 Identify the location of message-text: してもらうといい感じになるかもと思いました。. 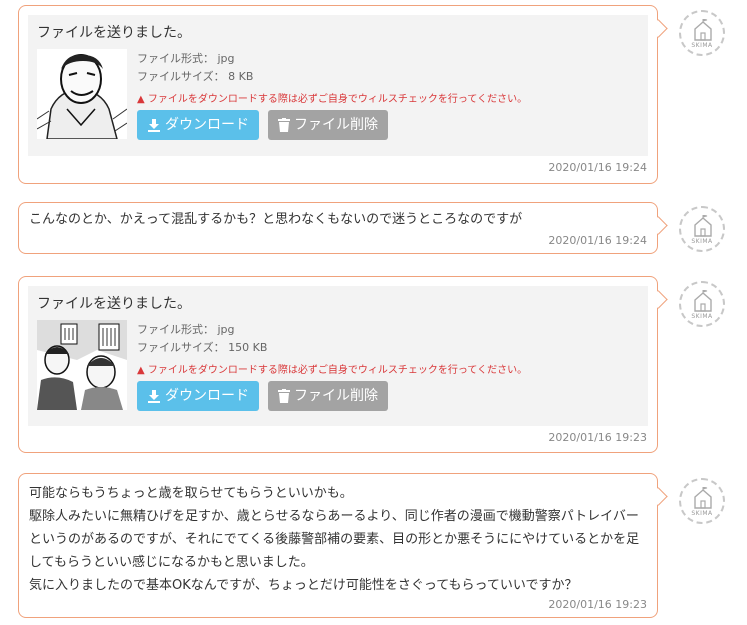
(171, 562).